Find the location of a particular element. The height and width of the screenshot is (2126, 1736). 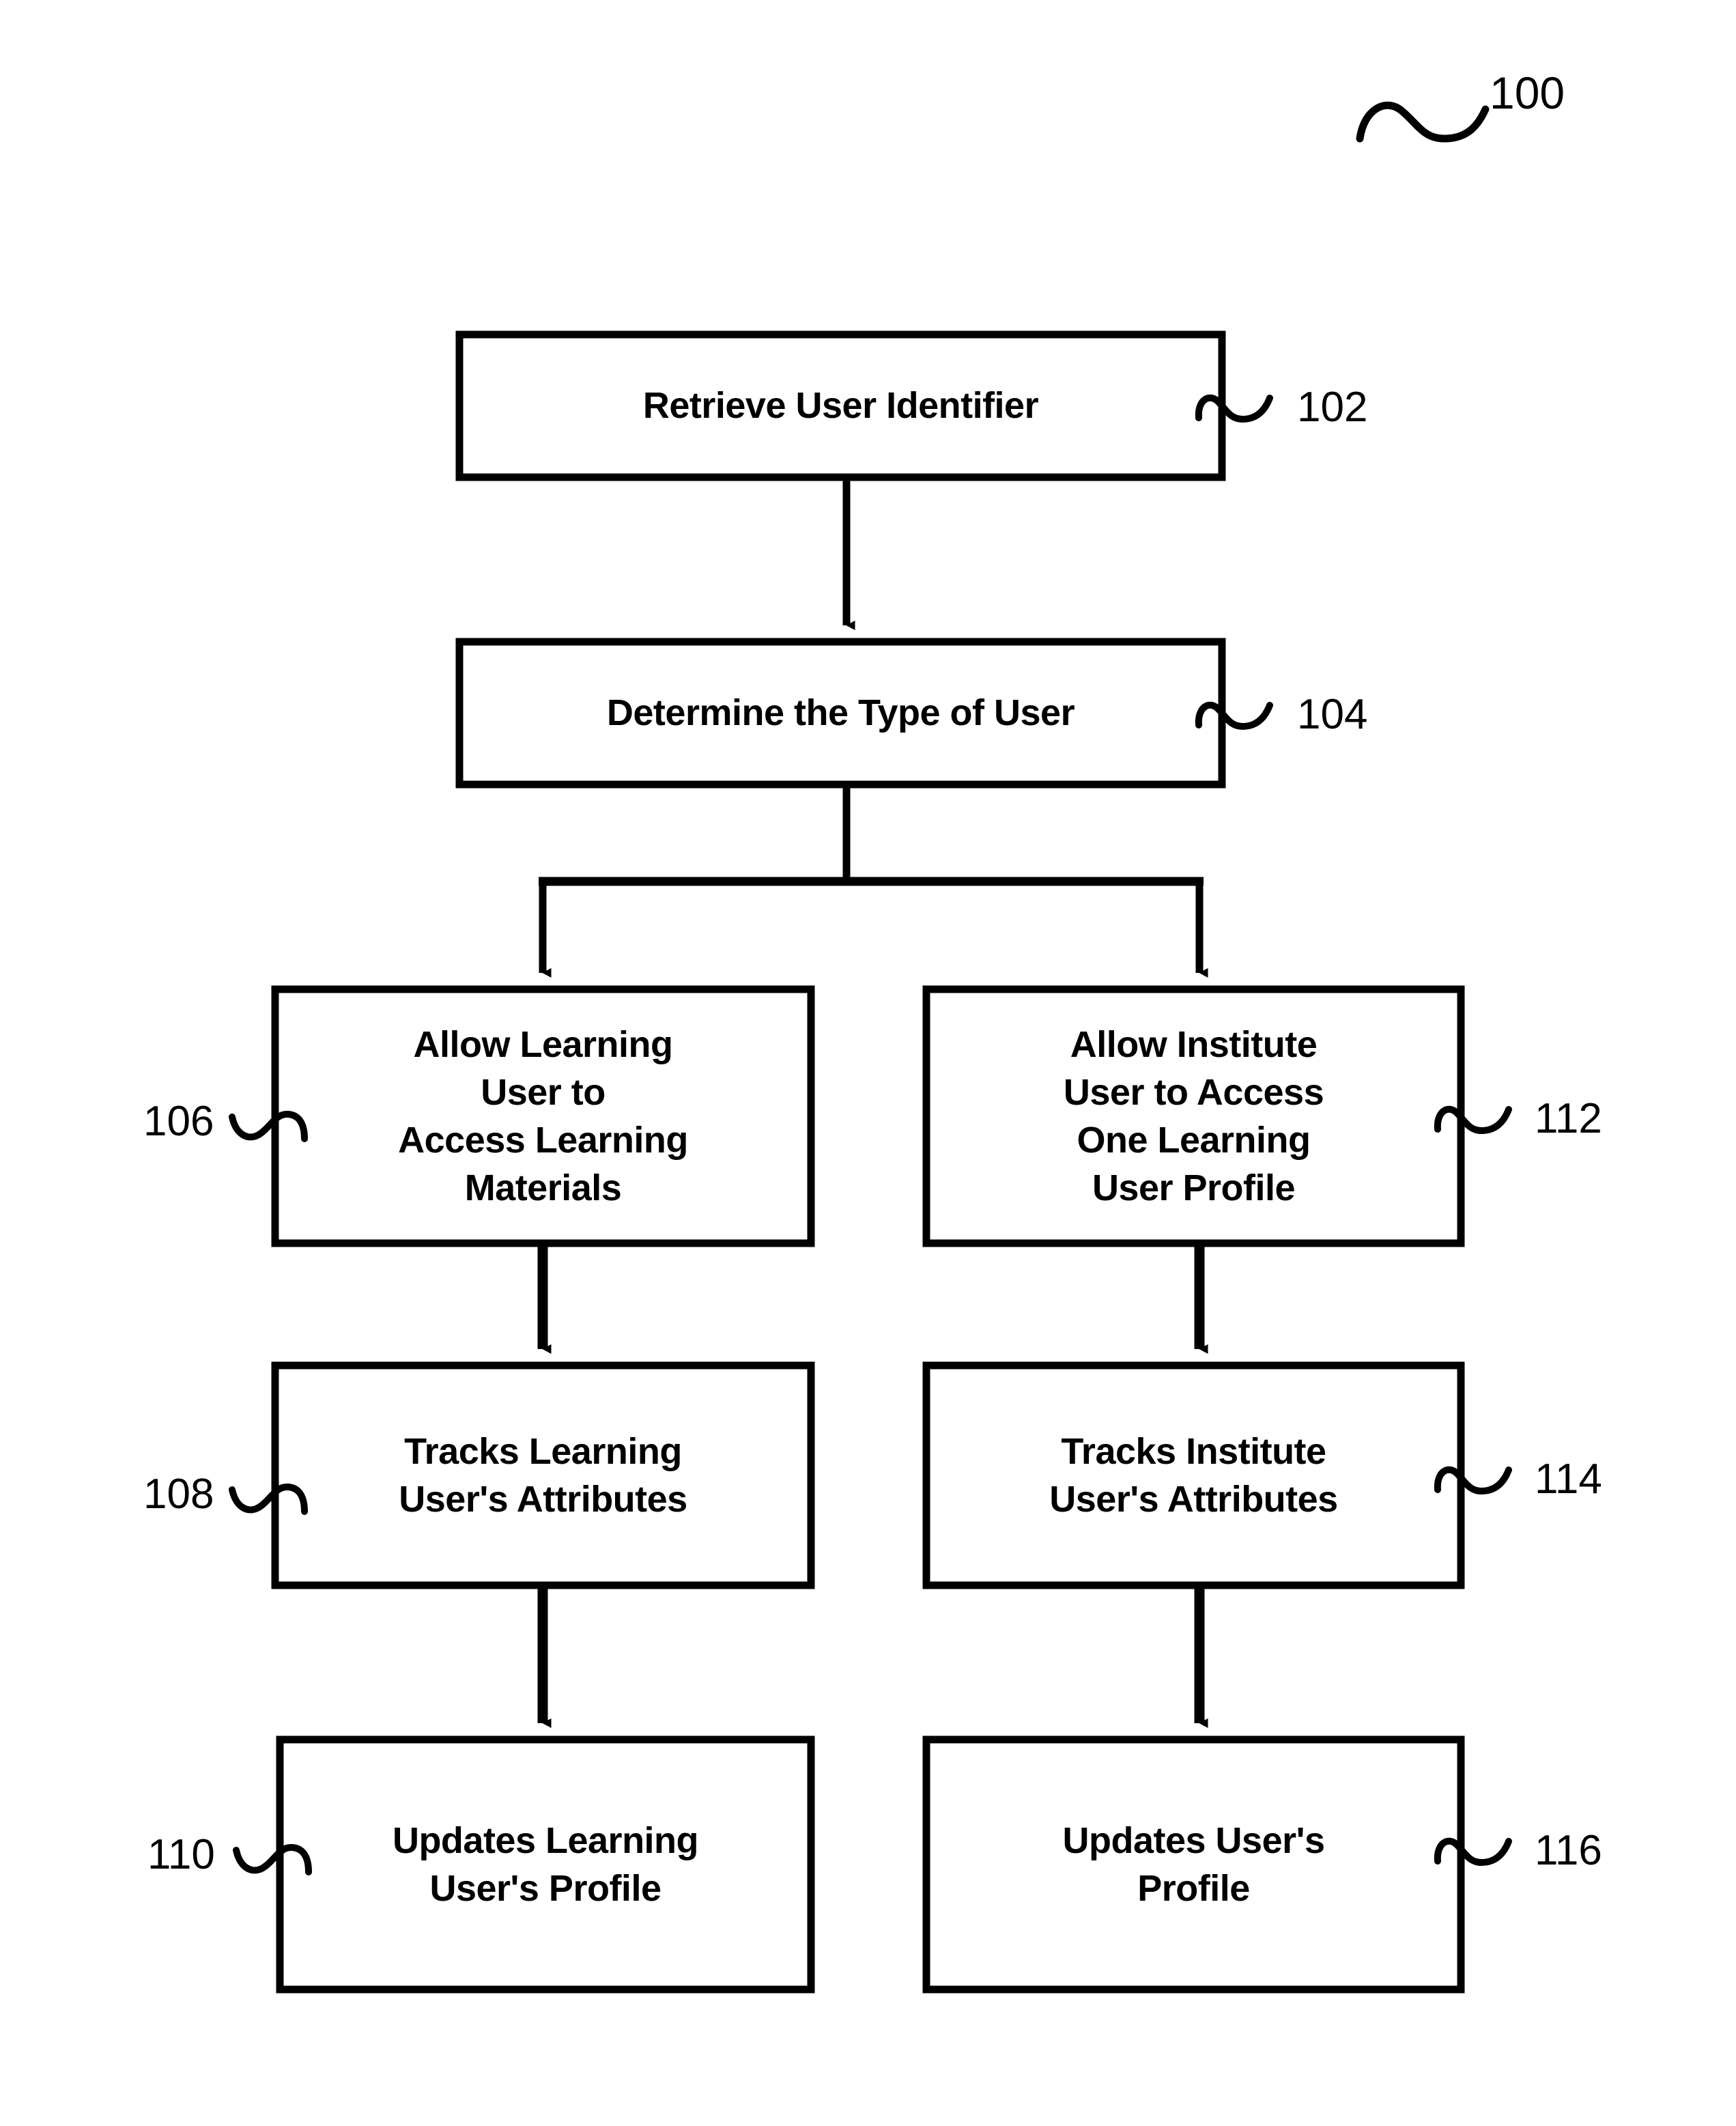

ref-number-116: 116 is located at coordinates (1568, 1850).